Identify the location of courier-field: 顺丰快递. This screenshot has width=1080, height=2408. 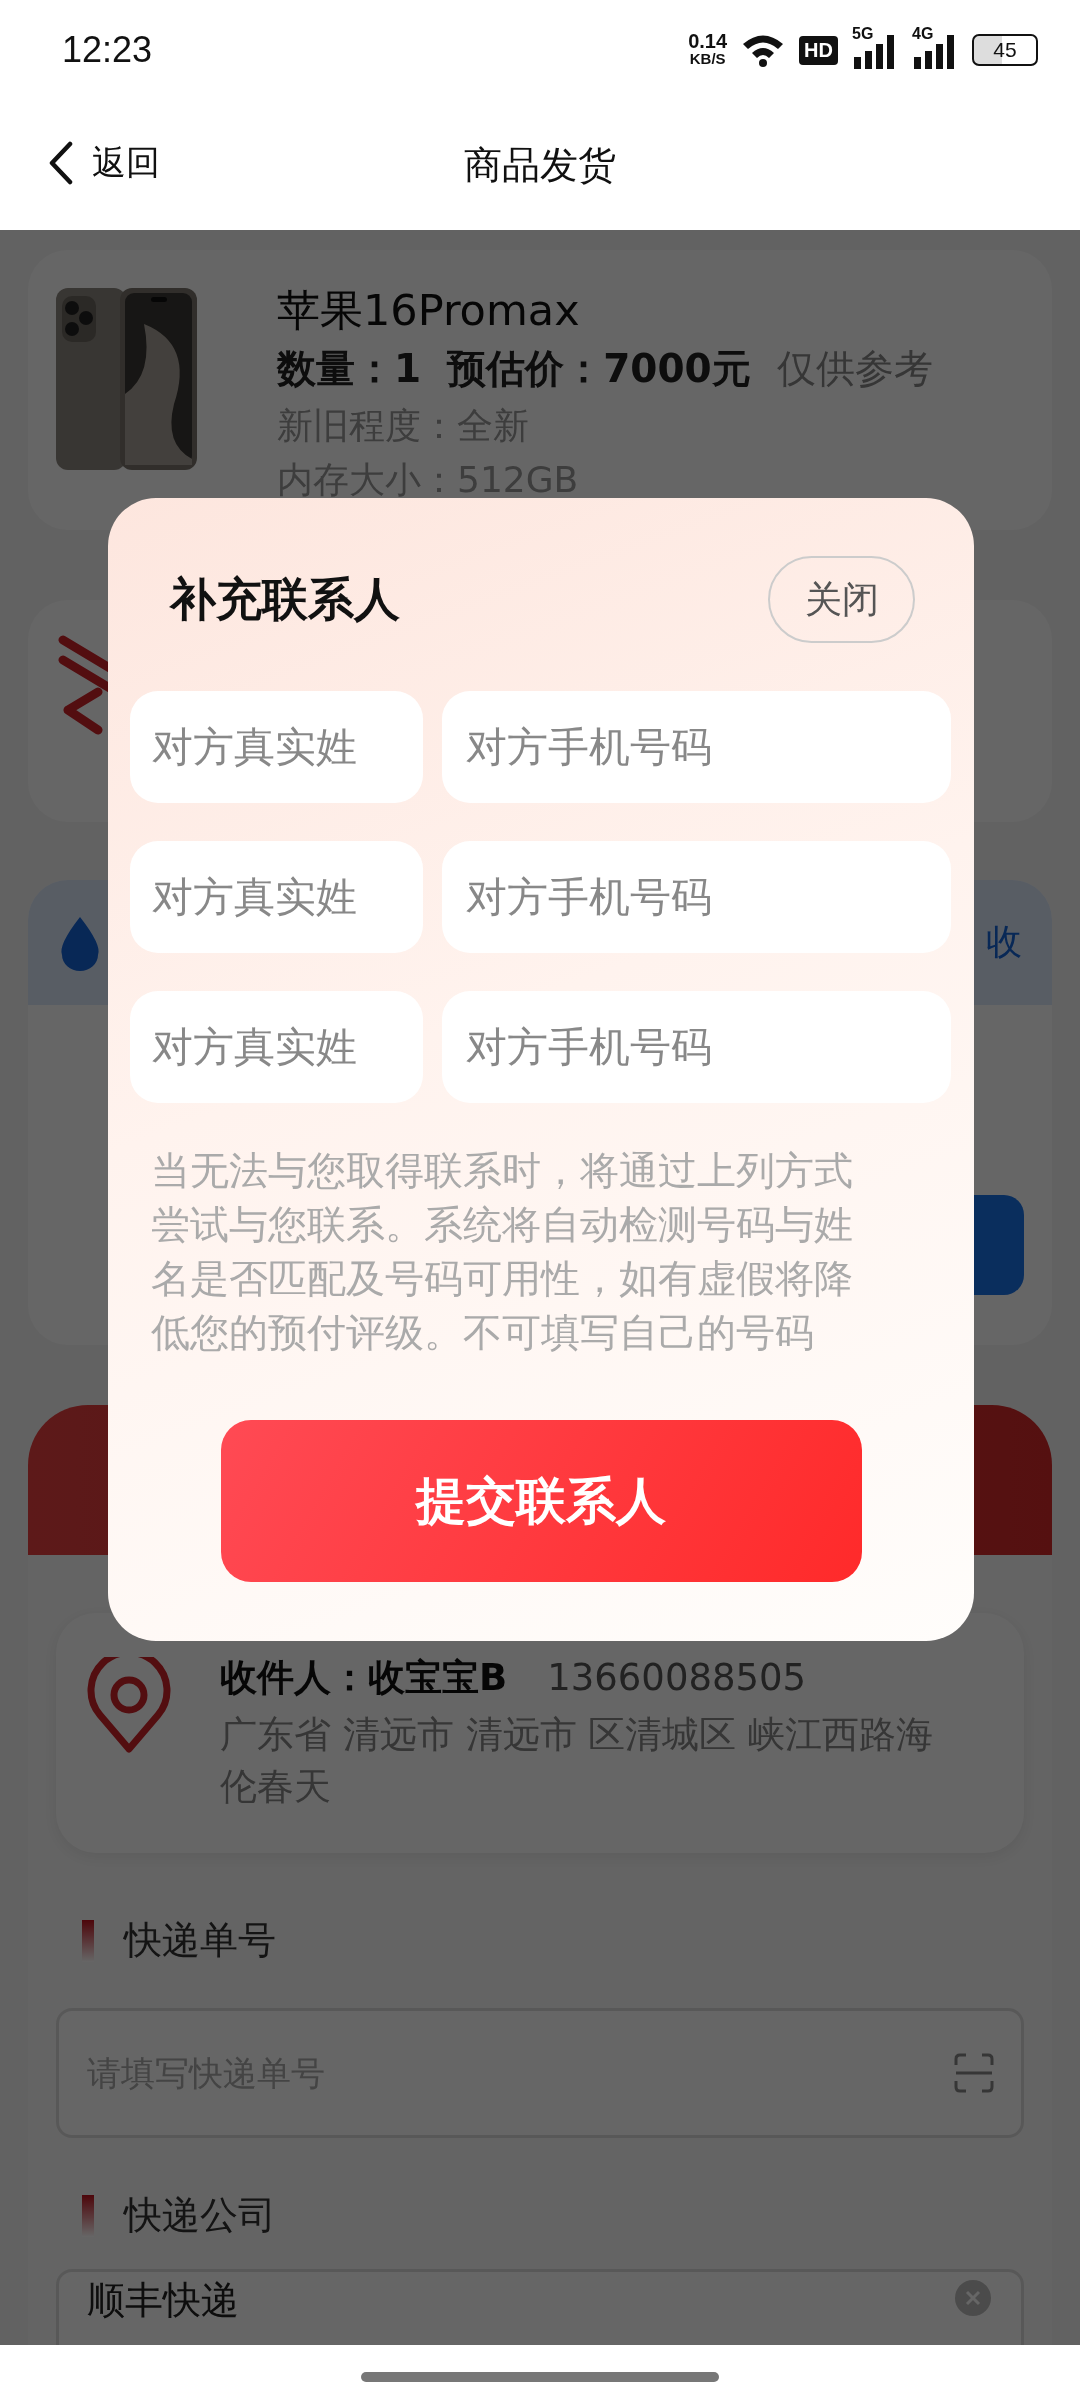
(540, 2307).